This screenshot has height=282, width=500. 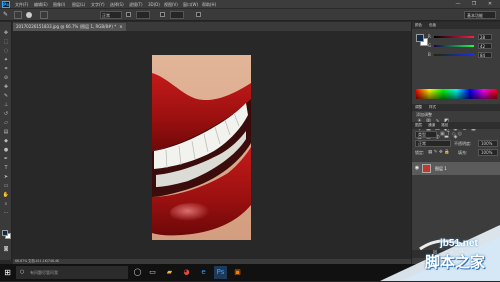 I want to click on color-panel-swatches, so click(x=422, y=40).